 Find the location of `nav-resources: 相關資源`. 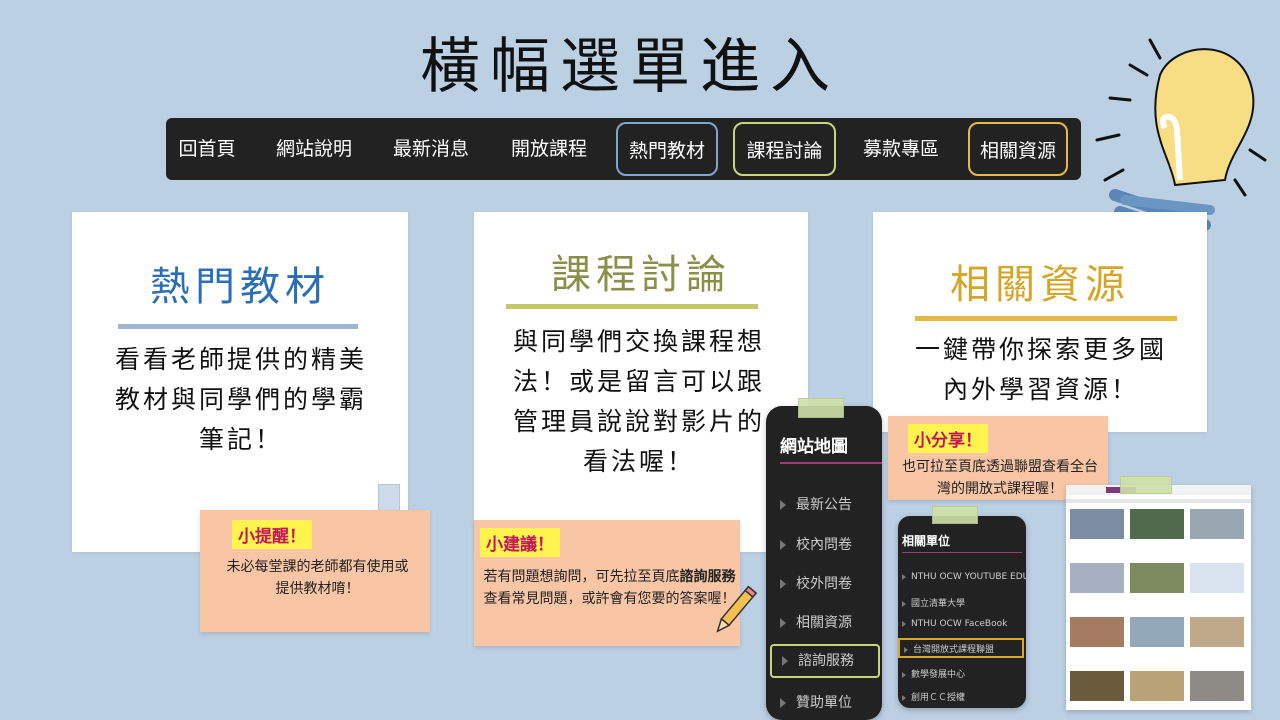

nav-resources: 相關資源 is located at coordinates (1018, 149).